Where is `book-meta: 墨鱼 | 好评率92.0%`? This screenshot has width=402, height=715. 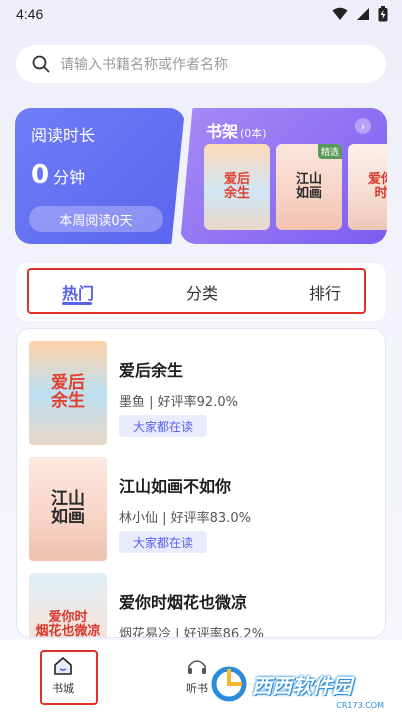
book-meta: 墨鱼 | 好评率92.0% is located at coordinates (178, 402).